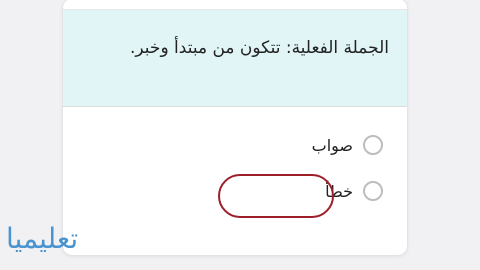 Image resolution: width=480 pixels, height=270 pixels. What do you see at coordinates (373, 145) in the screenshot?
I see `radio-true` at bounding box center [373, 145].